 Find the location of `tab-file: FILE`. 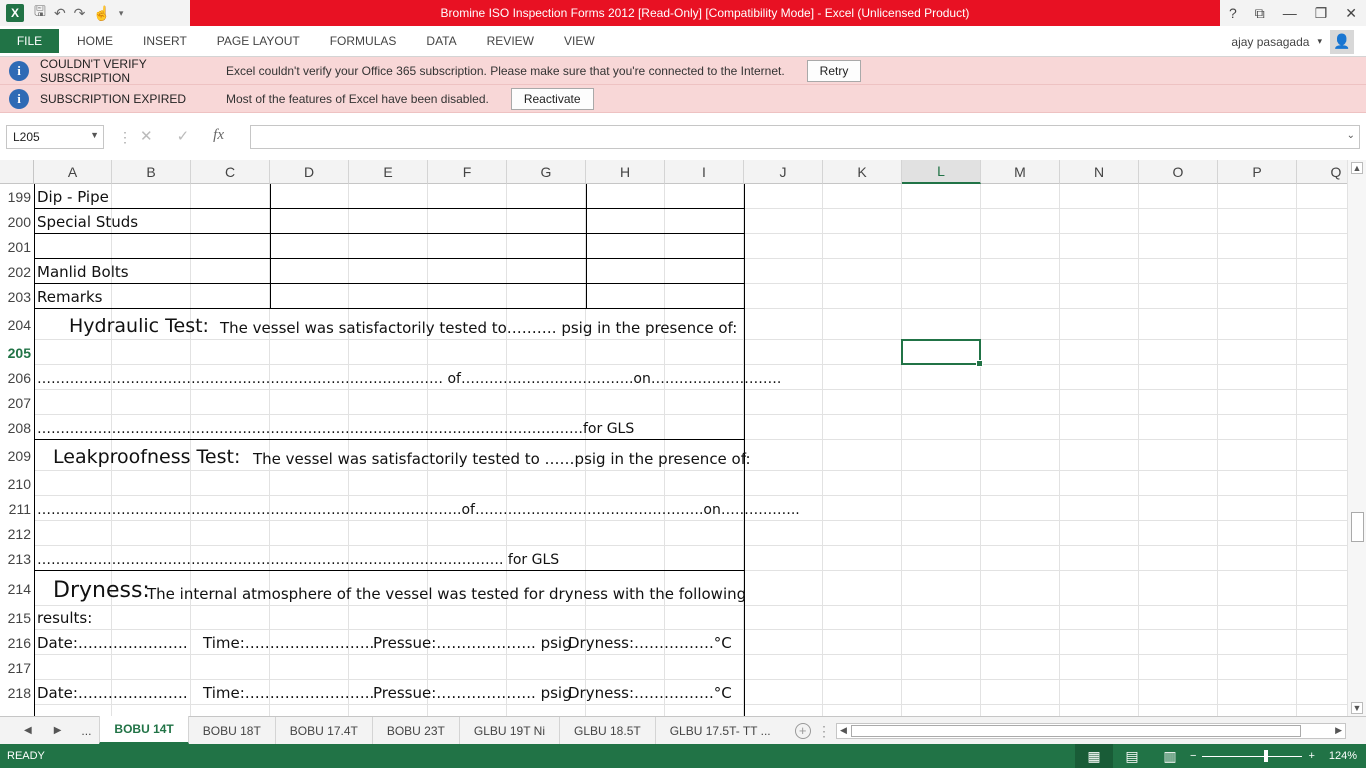

tab-file: FILE is located at coordinates (29, 41).